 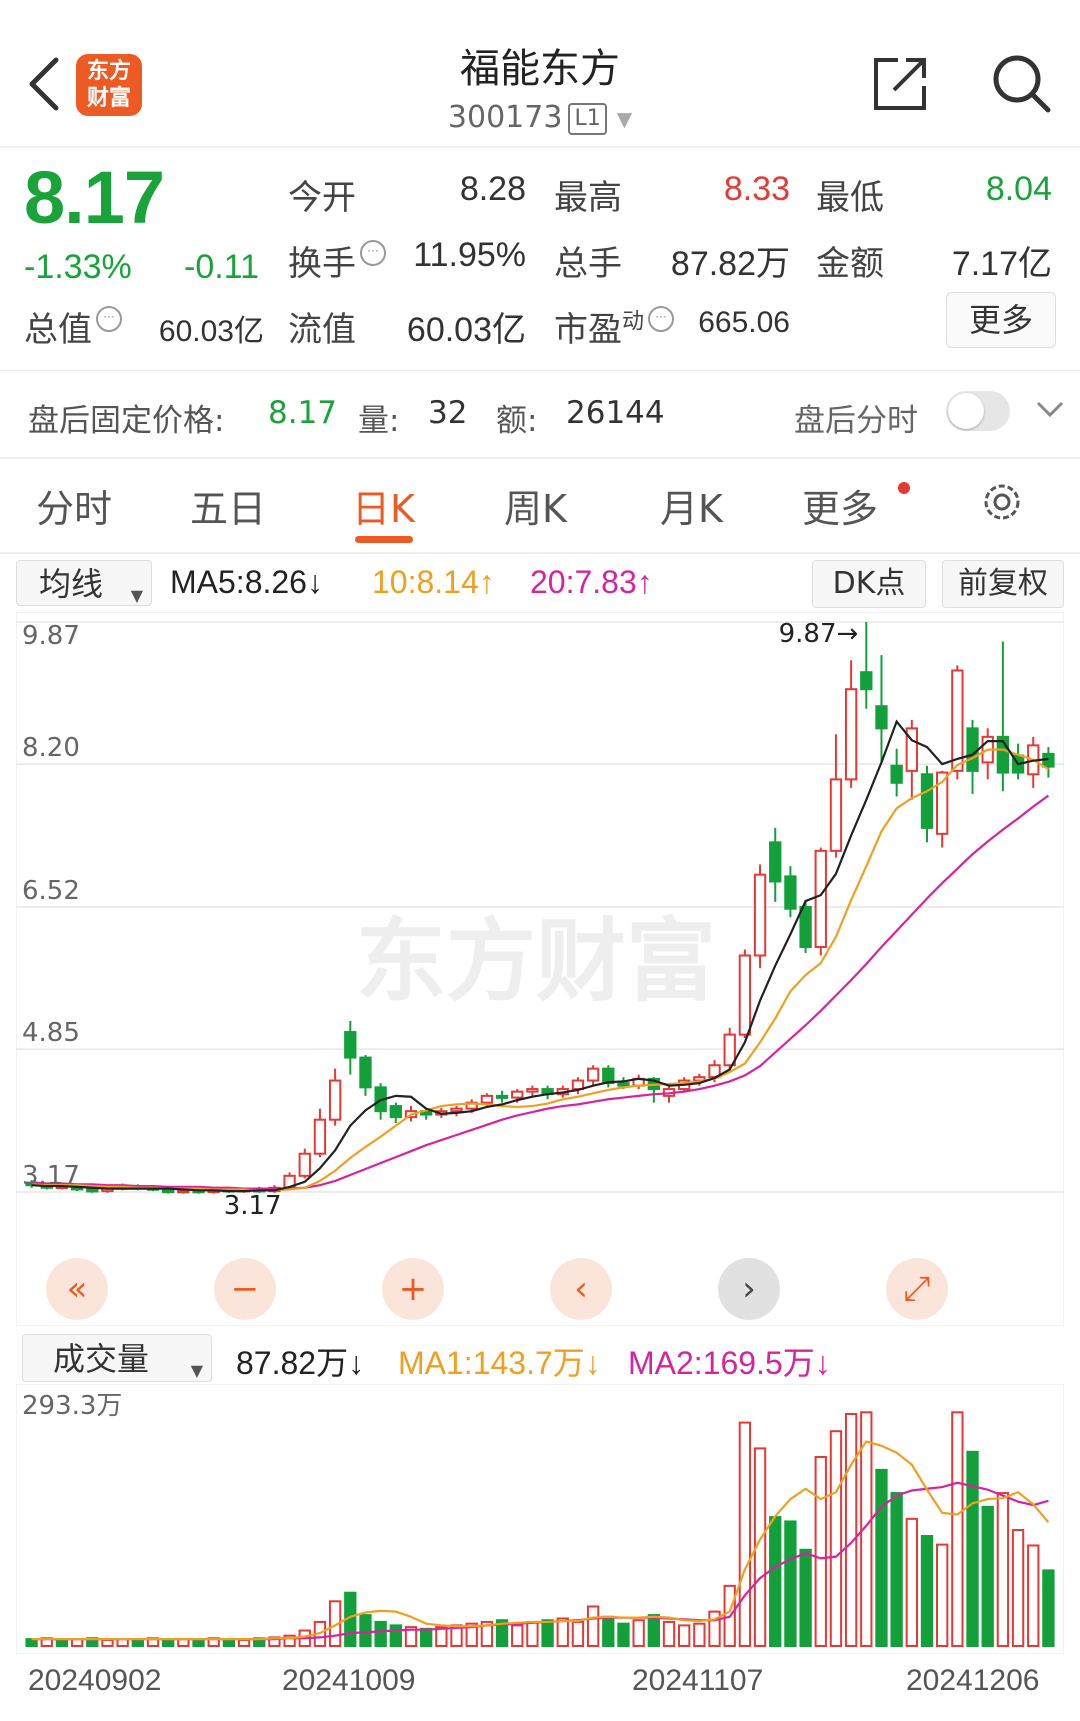 I want to click on date-label: 20241206, so click(x=973, y=1680).